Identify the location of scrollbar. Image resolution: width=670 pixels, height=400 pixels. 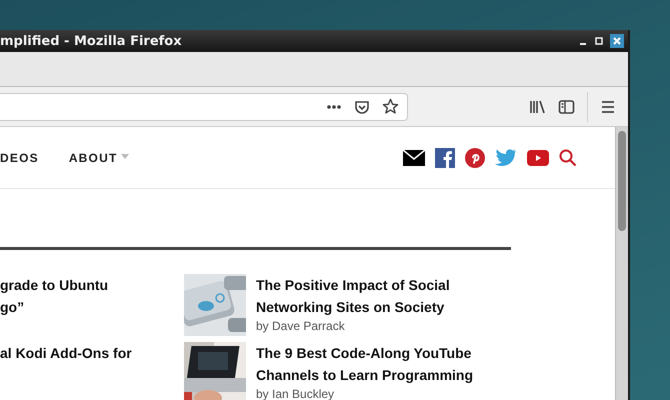
(621, 263).